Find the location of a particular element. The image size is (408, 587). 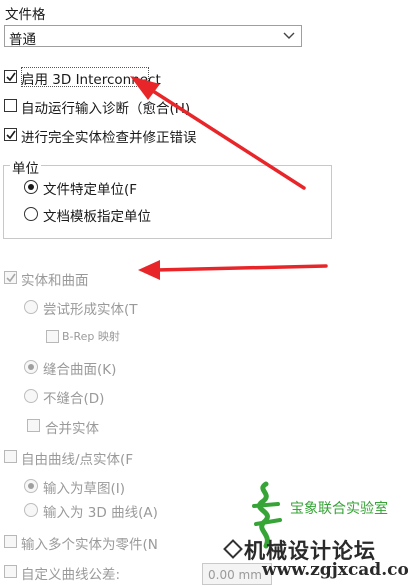

file-specific-units-radio is located at coordinates (31, 187).